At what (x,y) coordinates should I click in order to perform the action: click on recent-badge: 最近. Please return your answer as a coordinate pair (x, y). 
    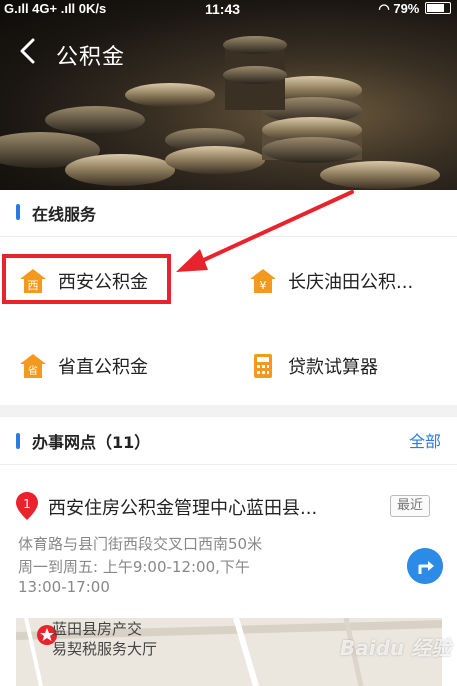
    Looking at the image, I should click on (410, 506).